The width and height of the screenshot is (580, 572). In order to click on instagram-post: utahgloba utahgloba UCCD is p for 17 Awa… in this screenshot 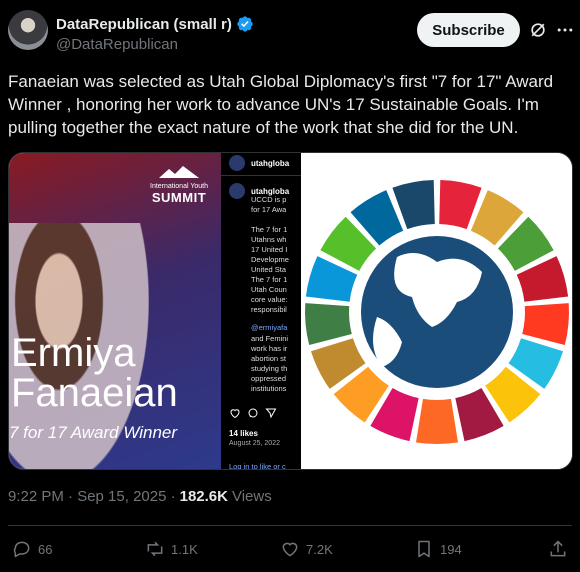, I will do `click(261, 311)`.